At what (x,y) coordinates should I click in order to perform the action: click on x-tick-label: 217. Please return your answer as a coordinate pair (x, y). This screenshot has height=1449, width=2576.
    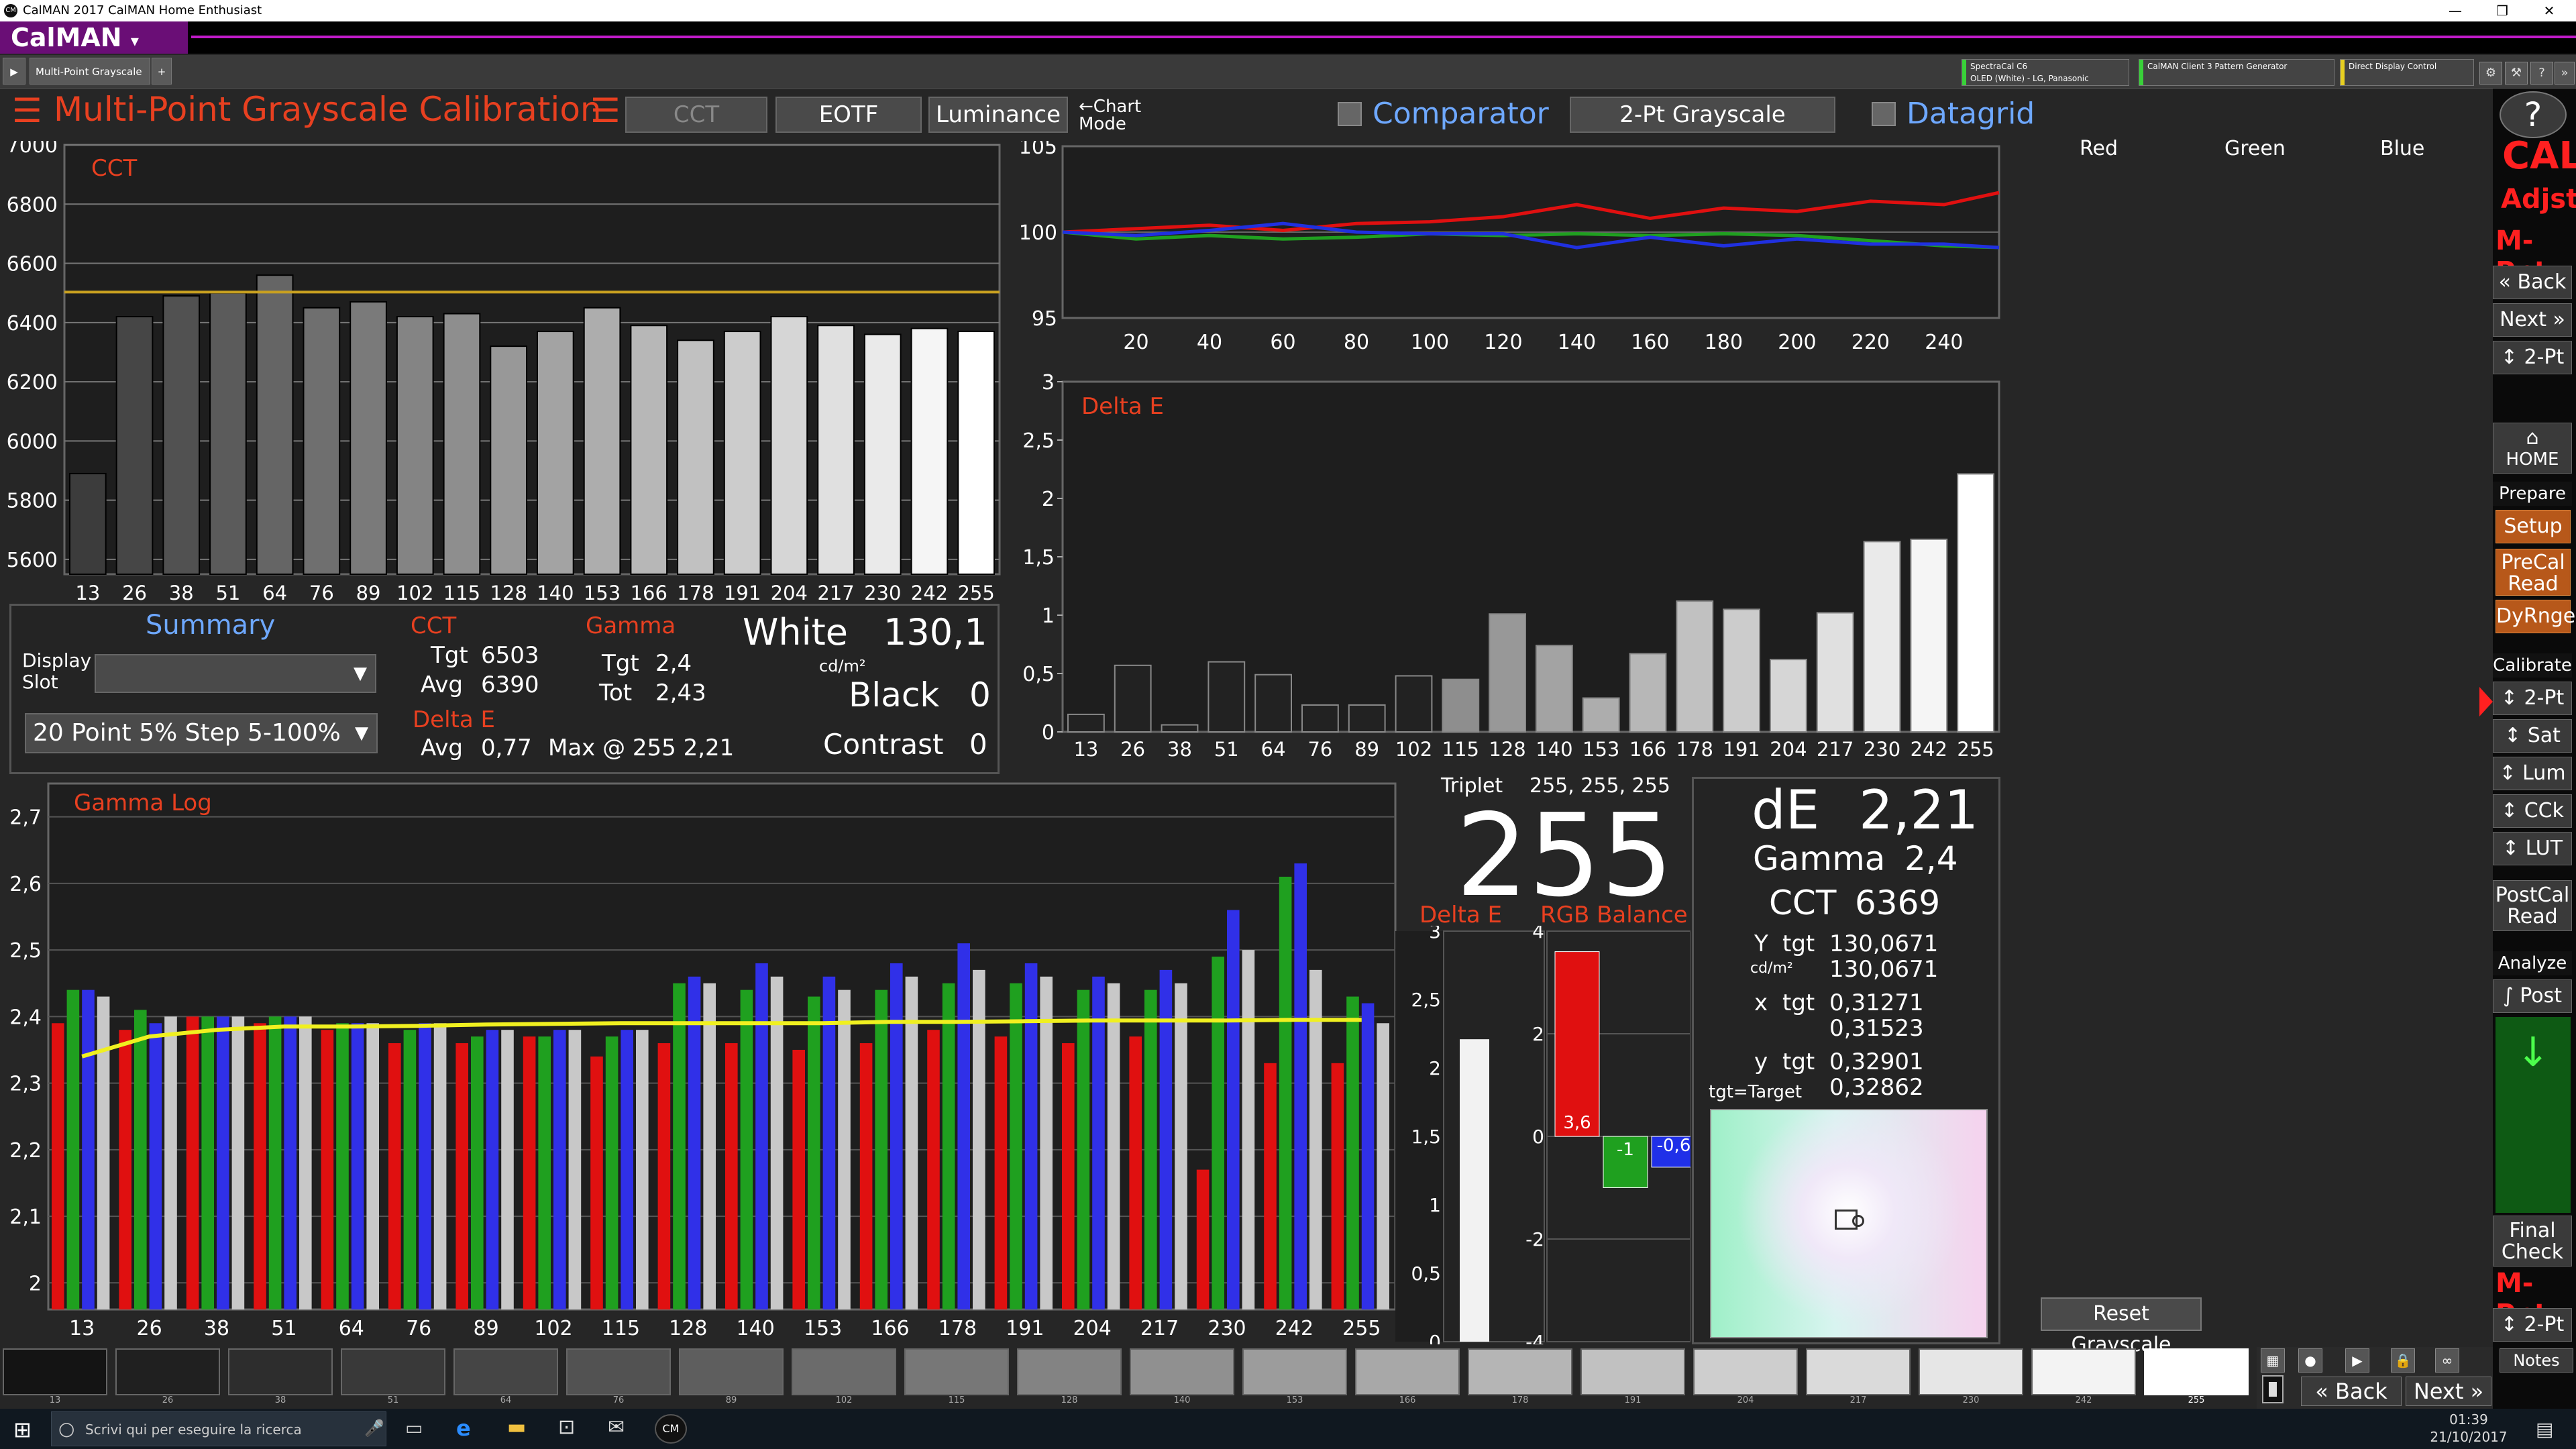
    Looking at the image, I should click on (1159, 1328).